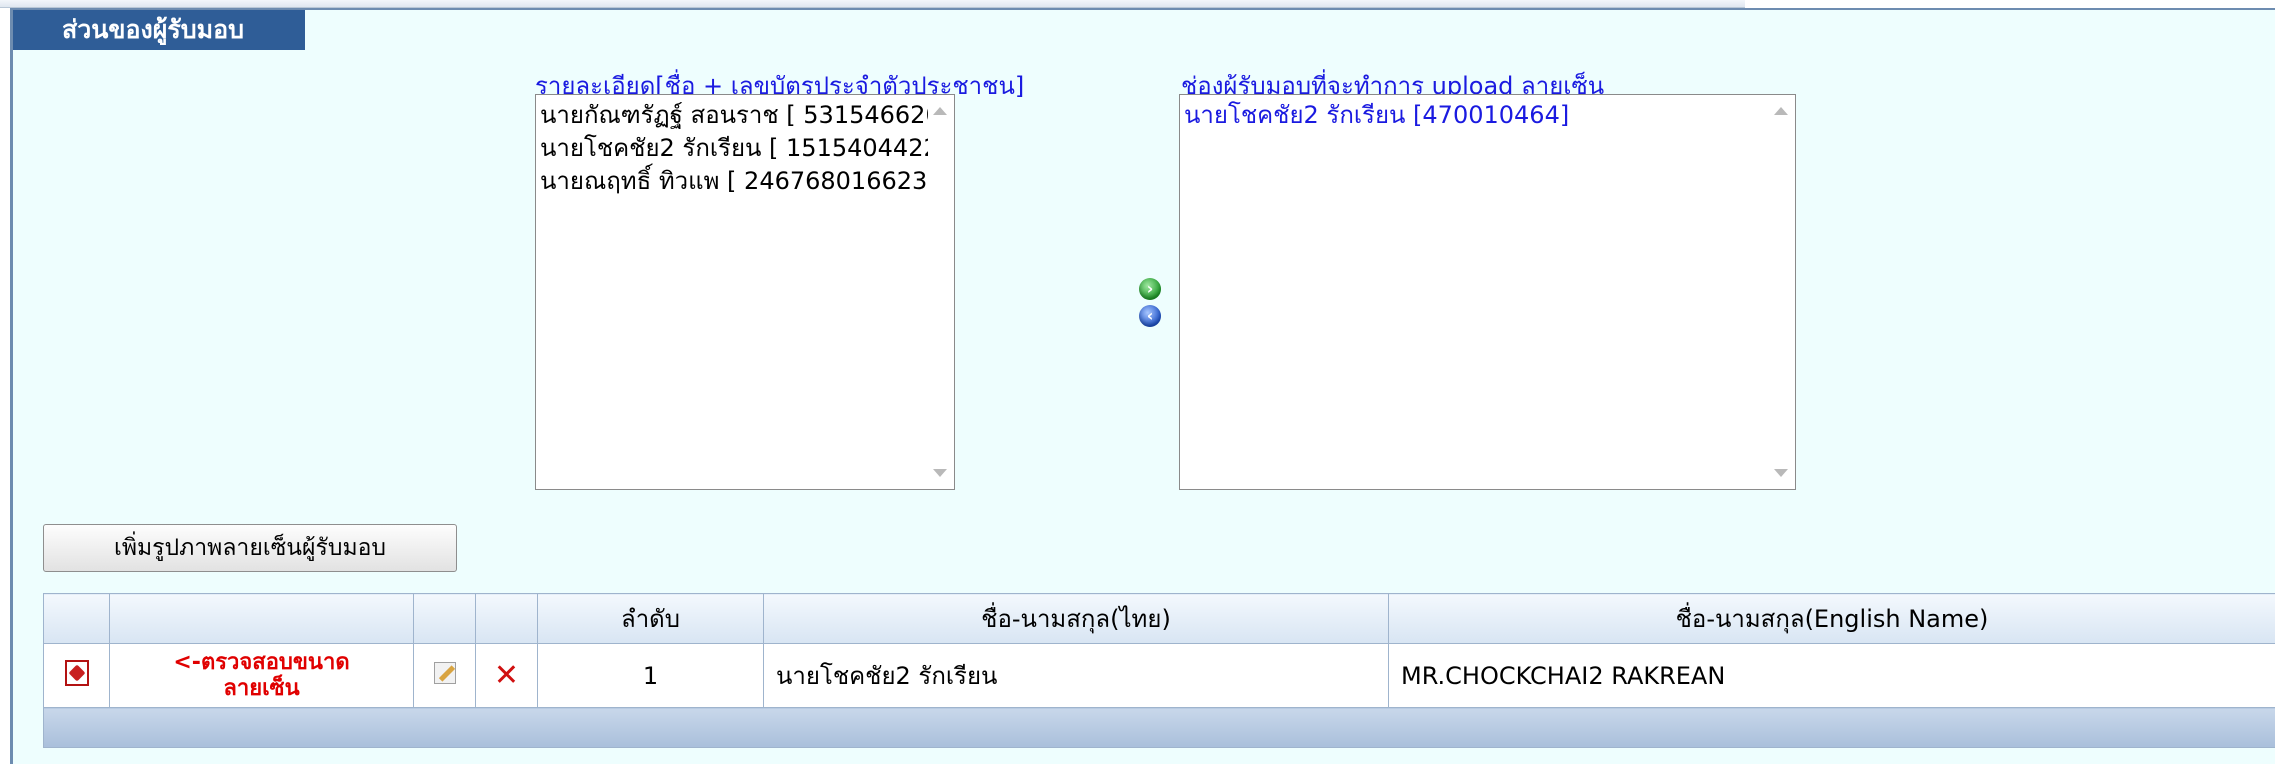  What do you see at coordinates (1150, 289) in the screenshot?
I see `arrow-right-circle-icon: ›` at bounding box center [1150, 289].